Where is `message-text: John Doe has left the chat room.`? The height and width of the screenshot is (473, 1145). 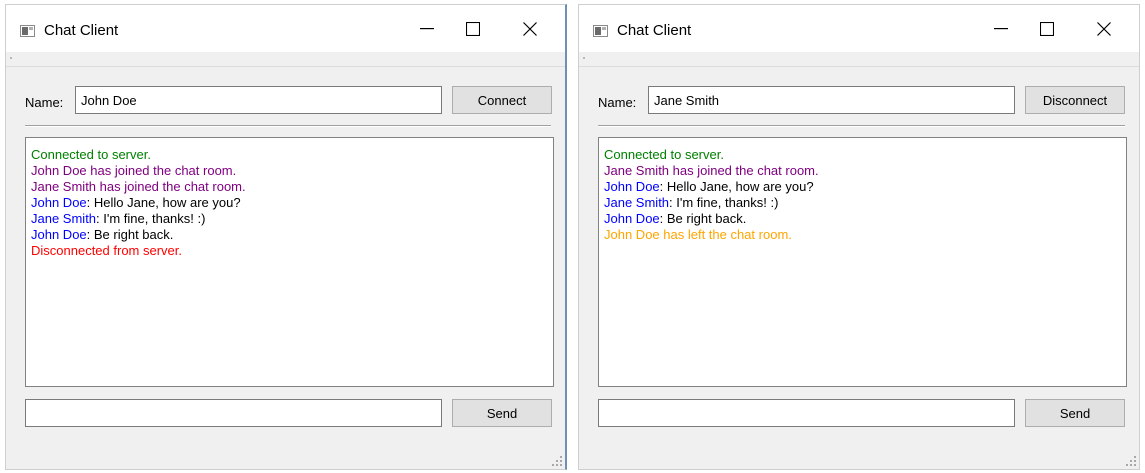 message-text: John Doe has left the chat room. is located at coordinates (698, 234).